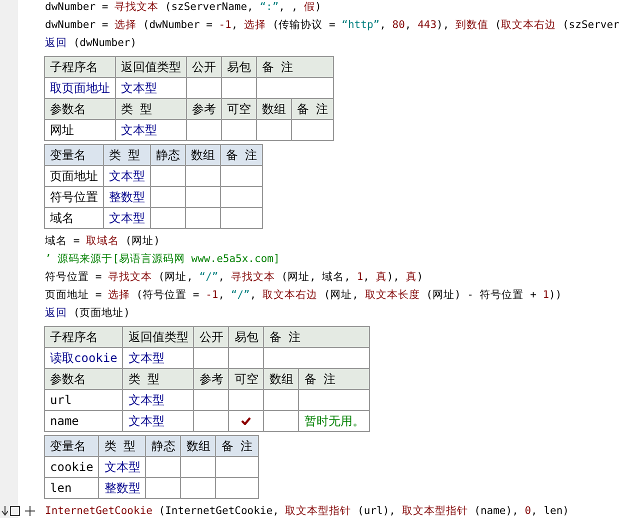 The width and height of the screenshot is (643, 518). What do you see at coordinates (30, 511) in the screenshot?
I see `plus-icon` at bounding box center [30, 511].